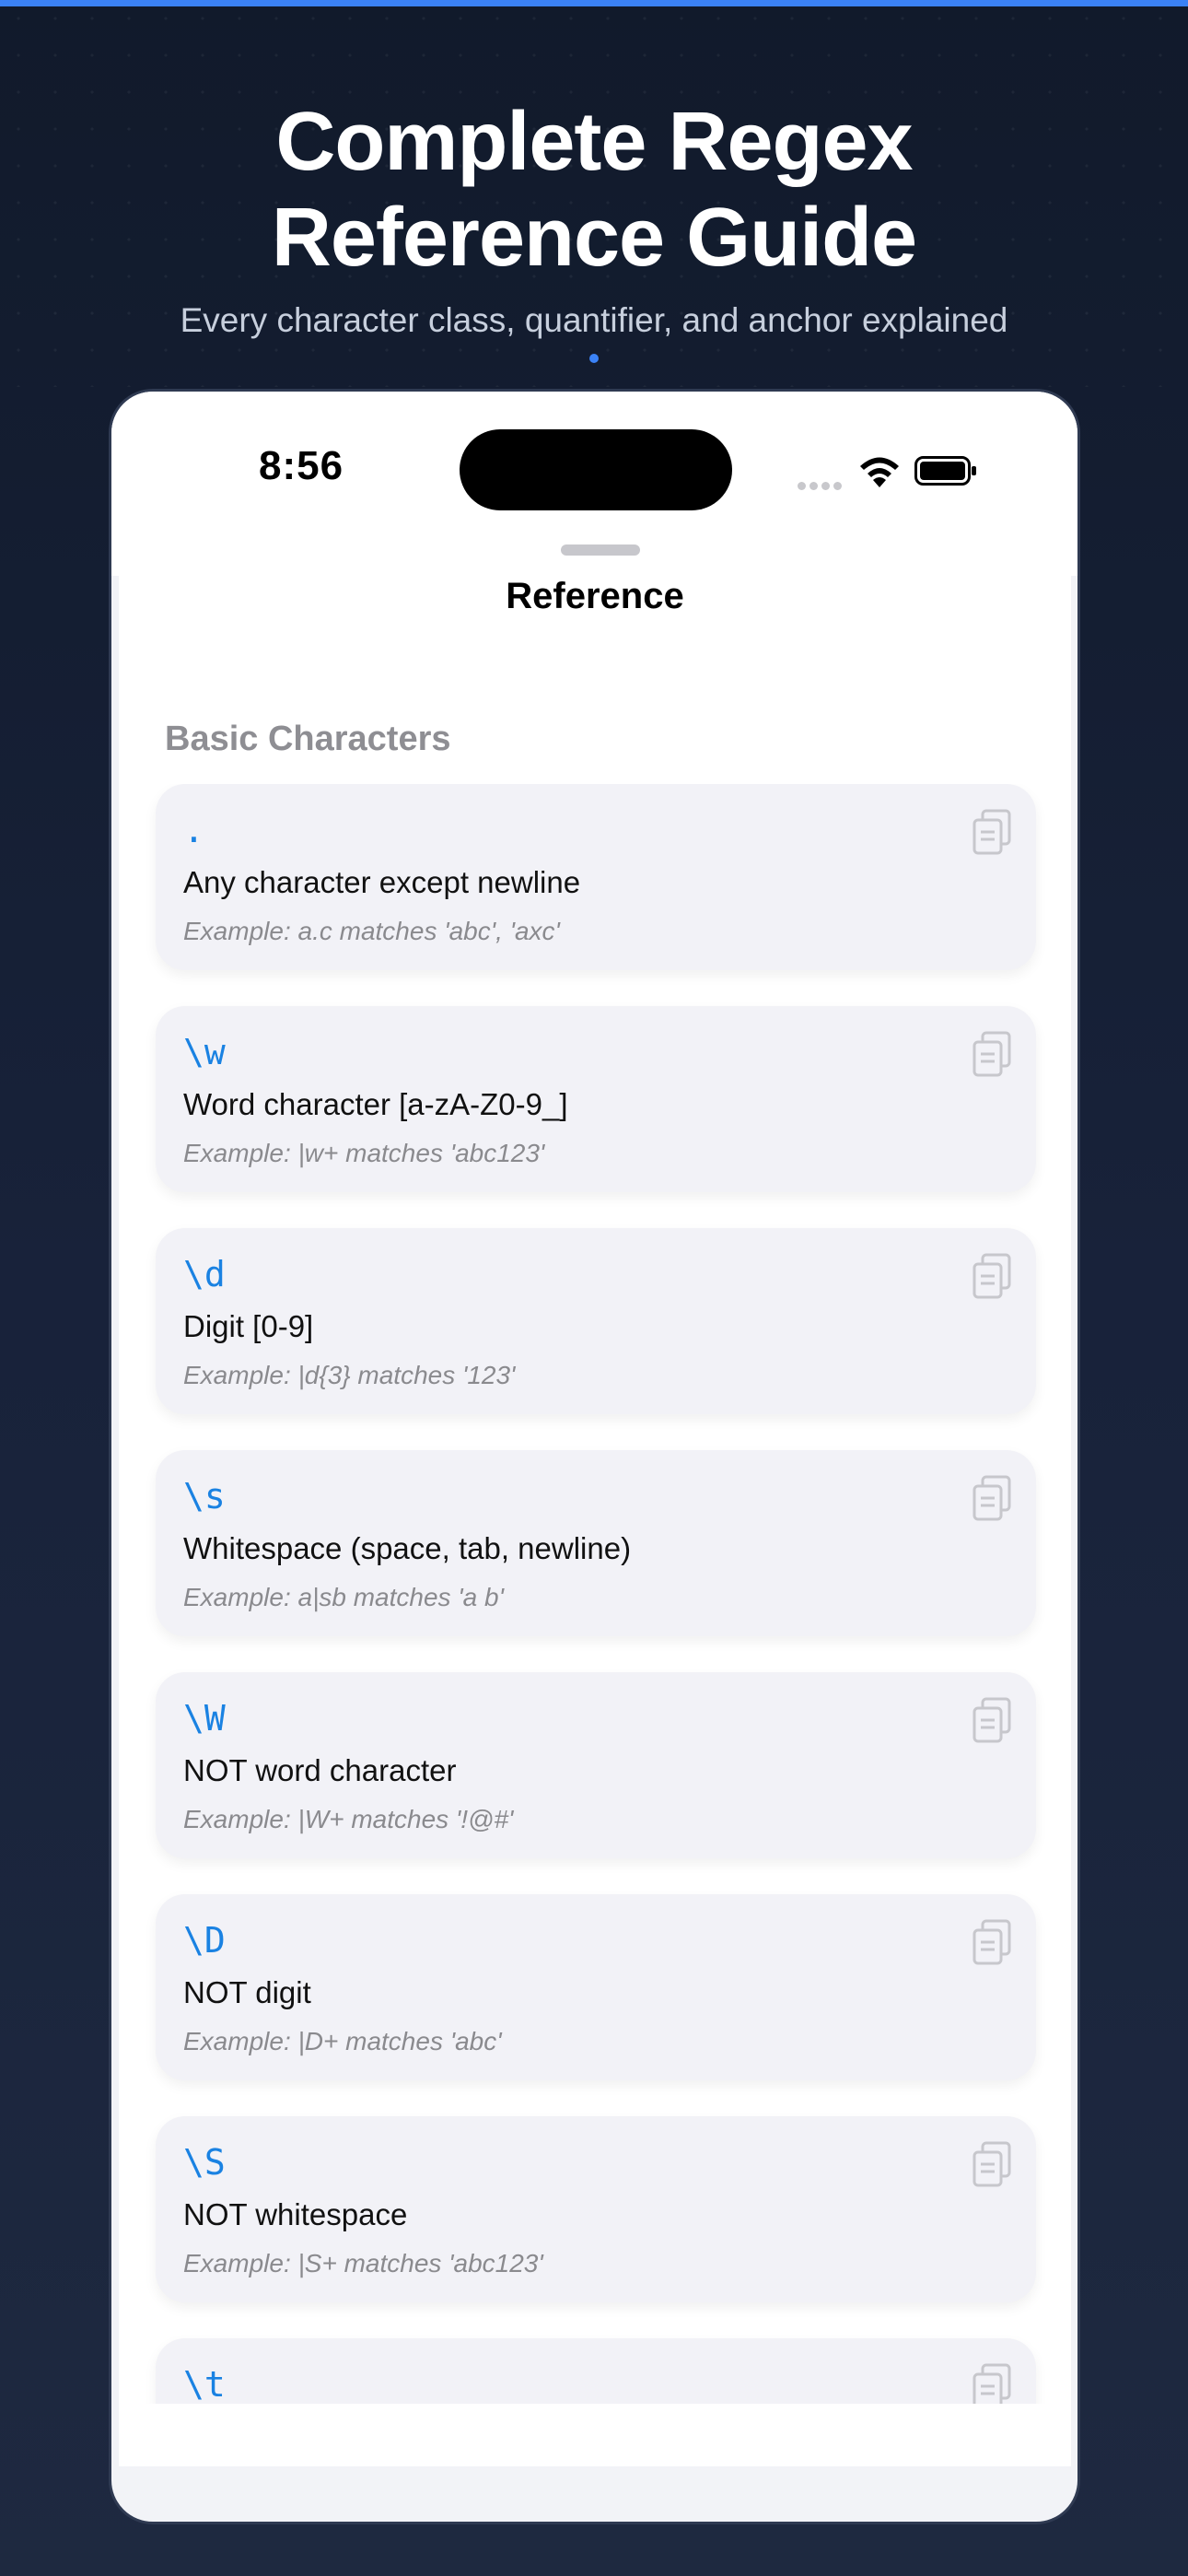  Describe the element at coordinates (596, 469) in the screenshot. I see `dynamic-island` at that location.